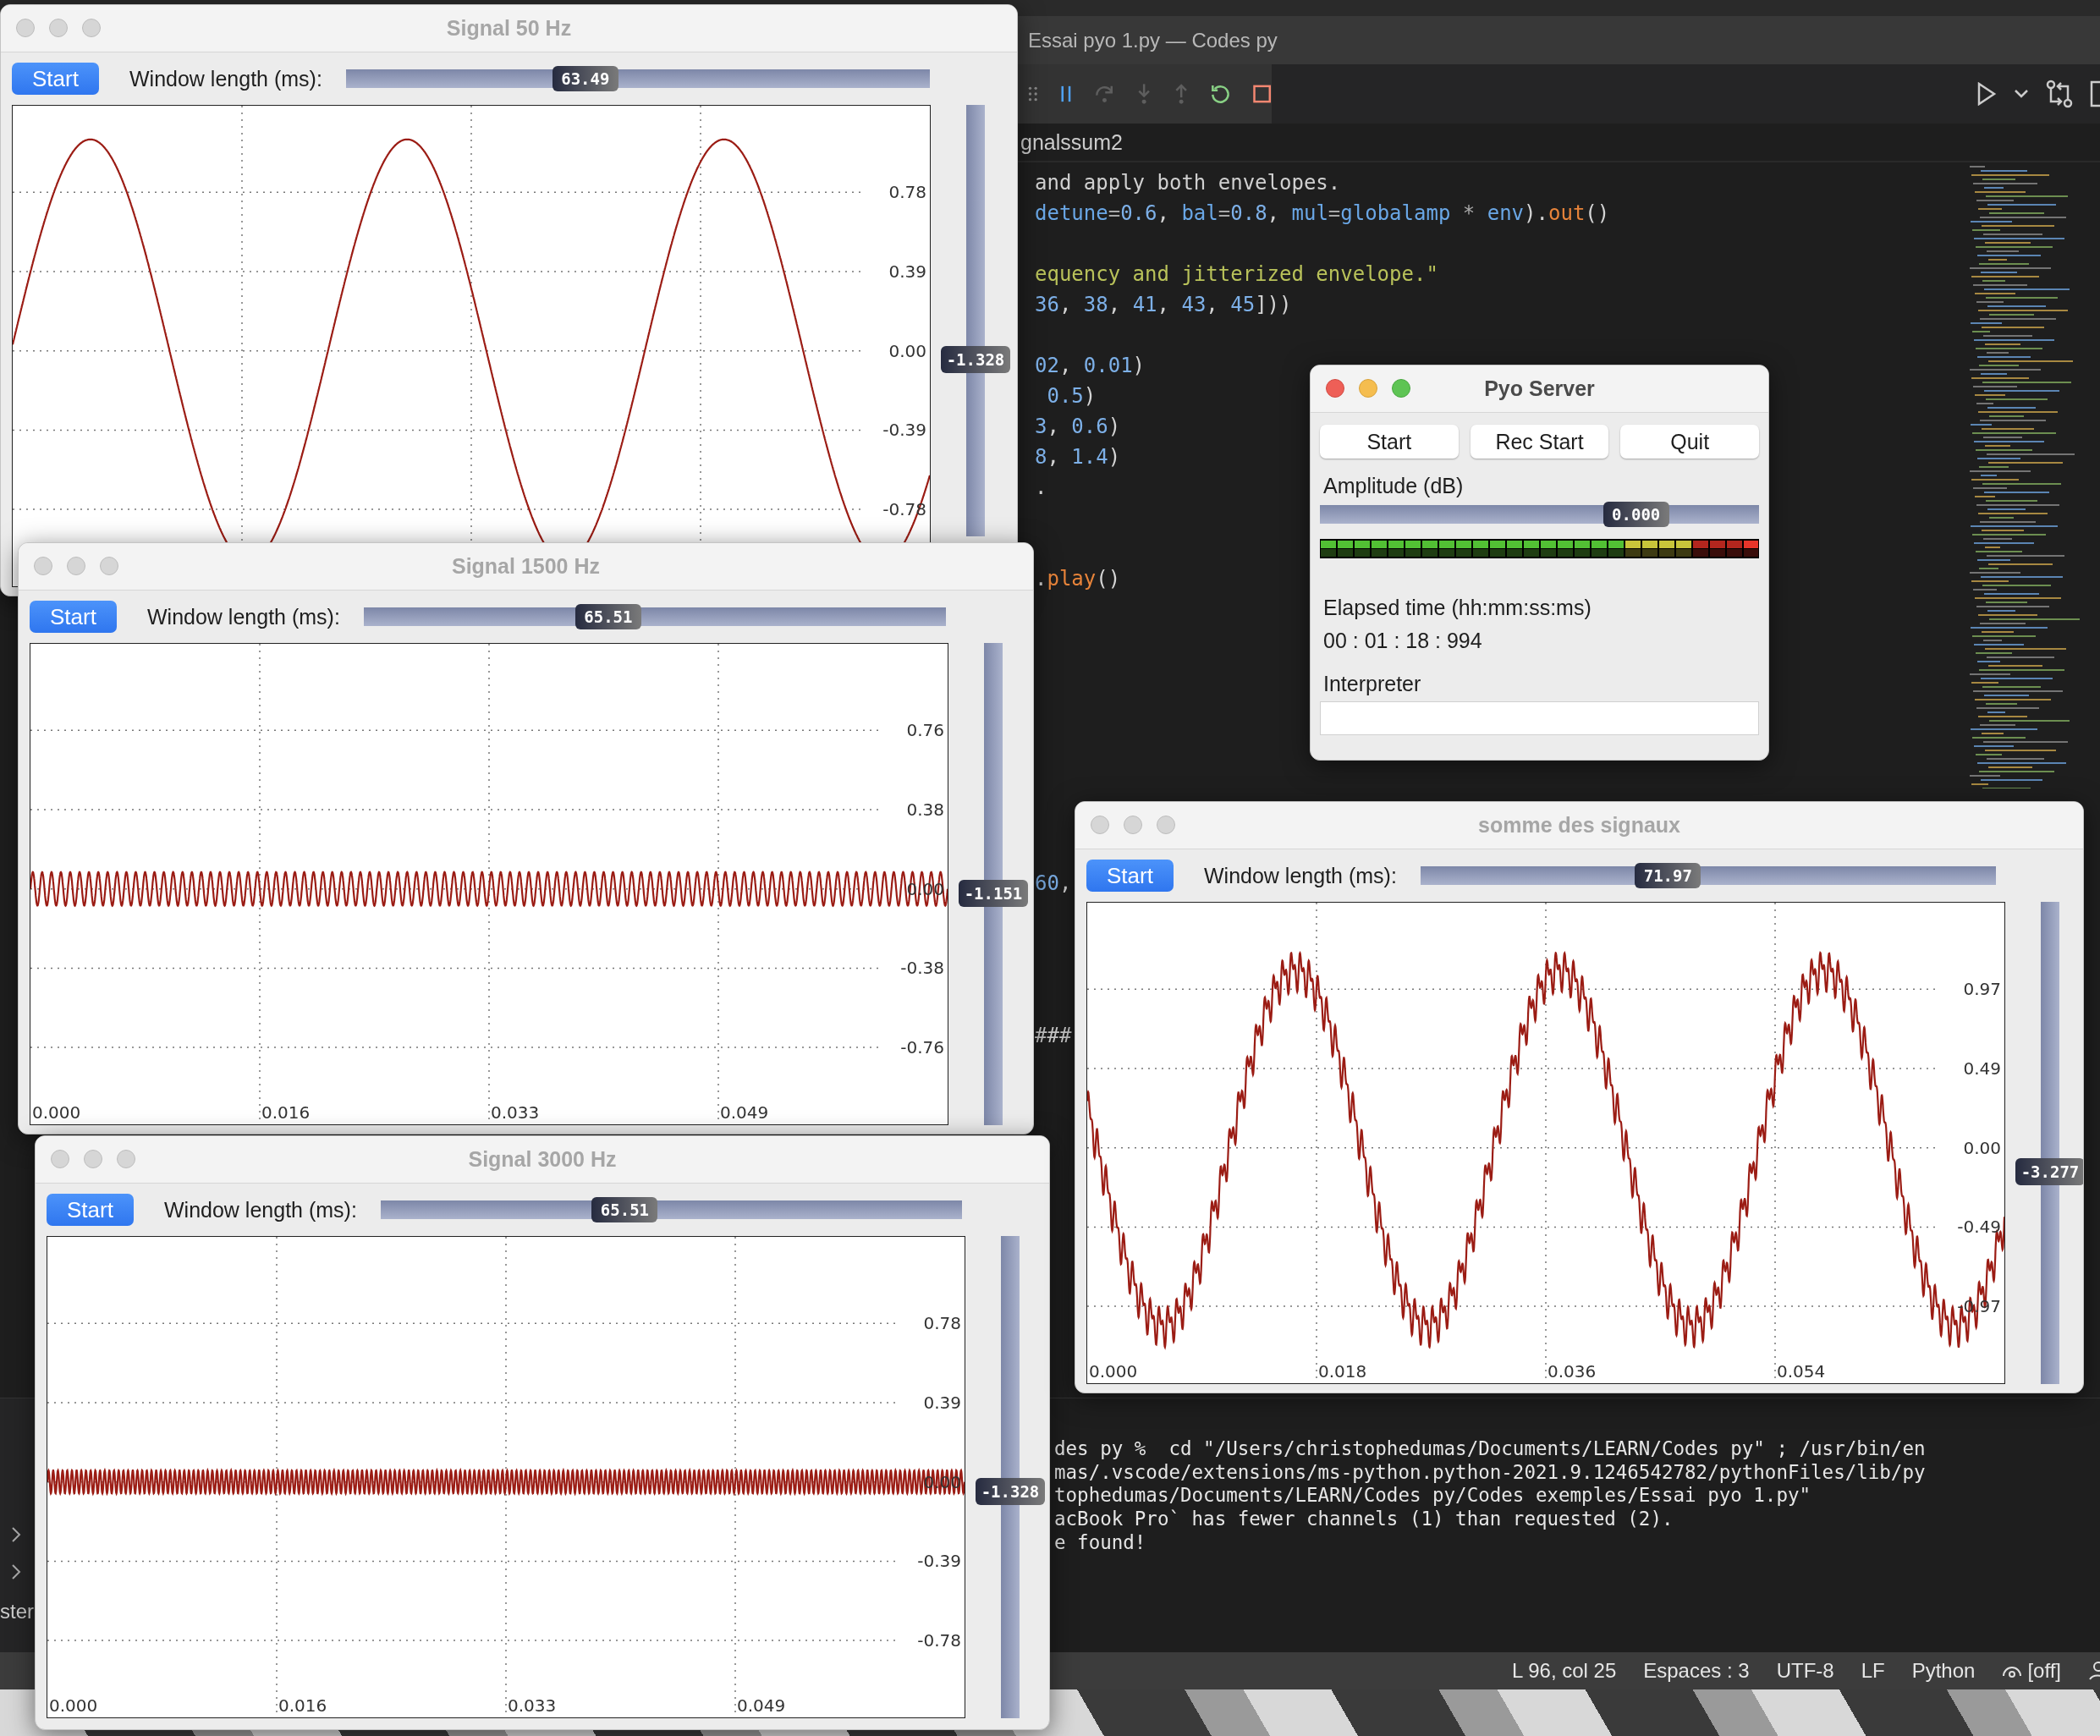  I want to click on slider-thumb: 63.49, so click(585, 78).